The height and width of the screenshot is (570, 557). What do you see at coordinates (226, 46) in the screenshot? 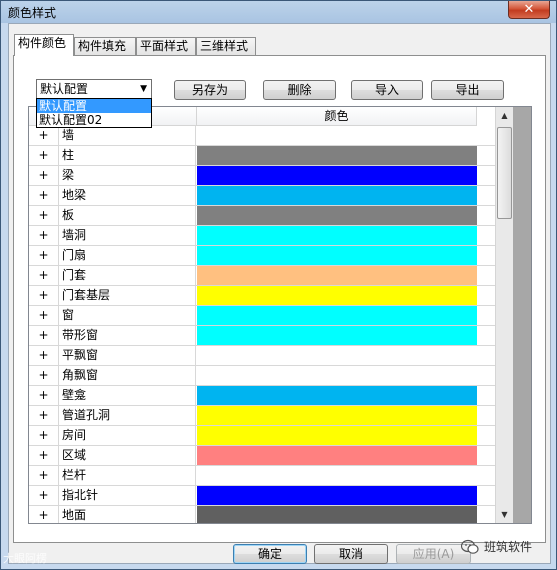
I see `tab-3d-style: 三维样式` at bounding box center [226, 46].